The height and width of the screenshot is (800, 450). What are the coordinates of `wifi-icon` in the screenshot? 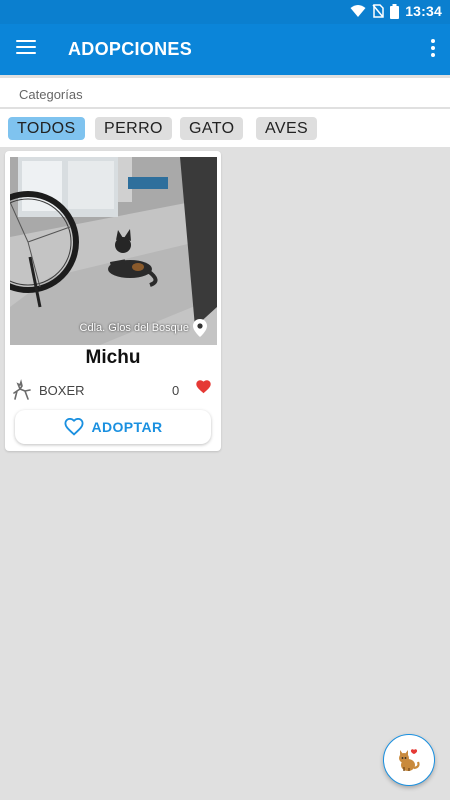 It's located at (358, 11).